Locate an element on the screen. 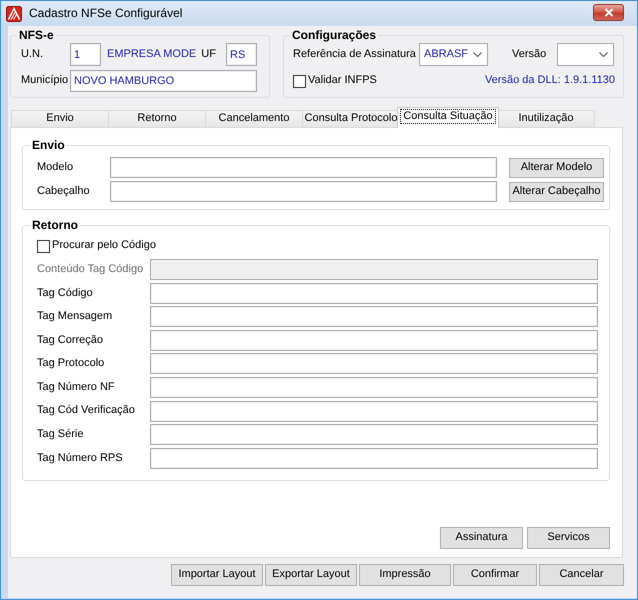  field-label: Versão is located at coordinates (530, 55).